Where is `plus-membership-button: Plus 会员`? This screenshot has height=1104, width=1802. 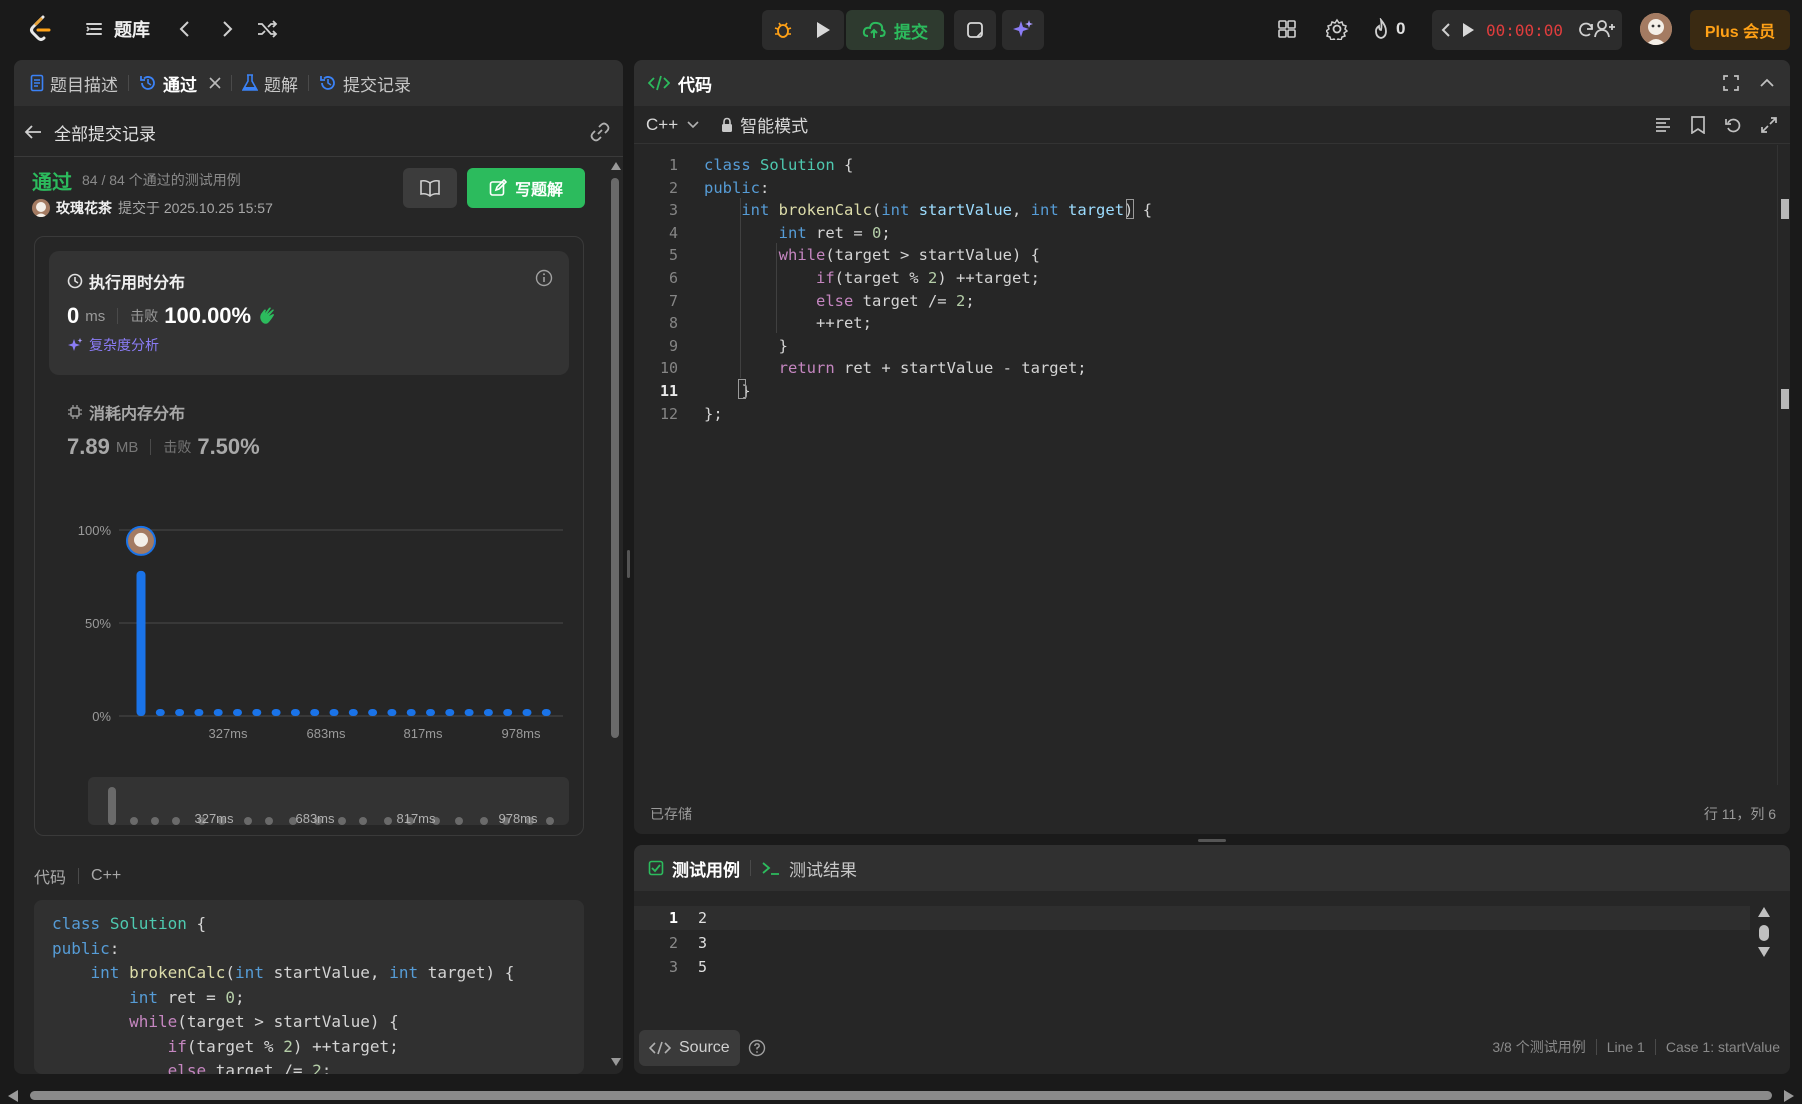
plus-membership-button: Plus 会员 is located at coordinates (1740, 30).